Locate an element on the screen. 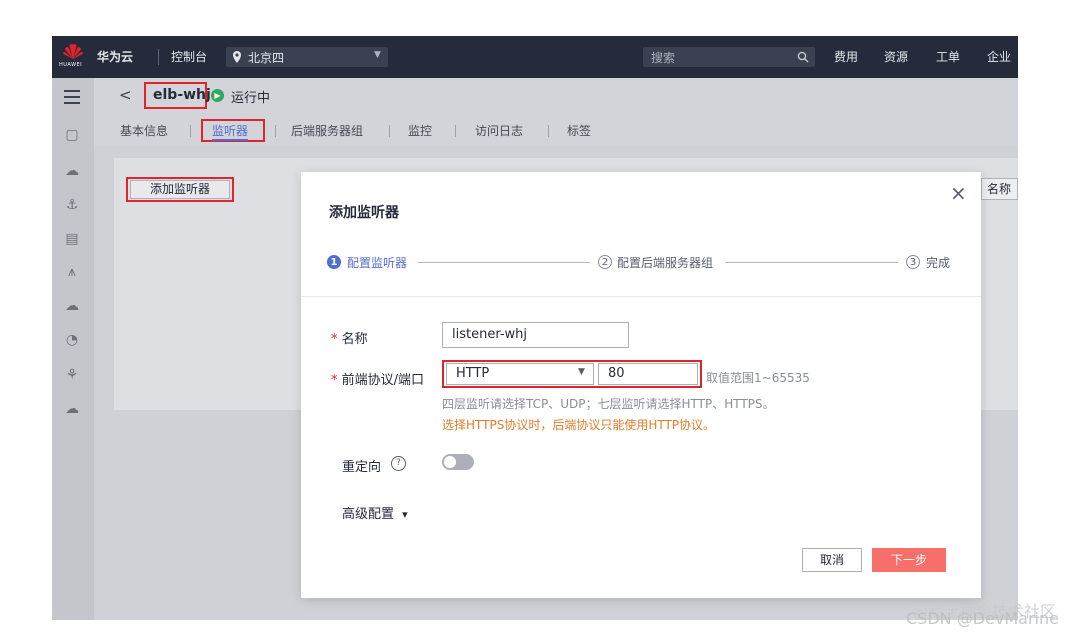 The width and height of the screenshot is (1092, 637). dialog-title: 添加监听器 is located at coordinates (364, 213).